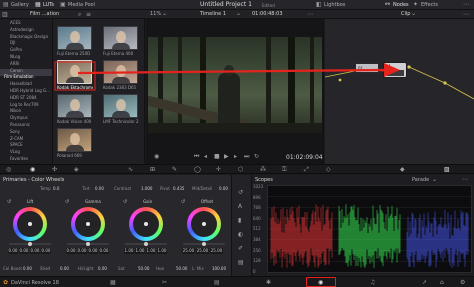 The width and height of the screenshot is (474, 287). I want to click on nodes-options-icon: ⋯, so click(466, 14).